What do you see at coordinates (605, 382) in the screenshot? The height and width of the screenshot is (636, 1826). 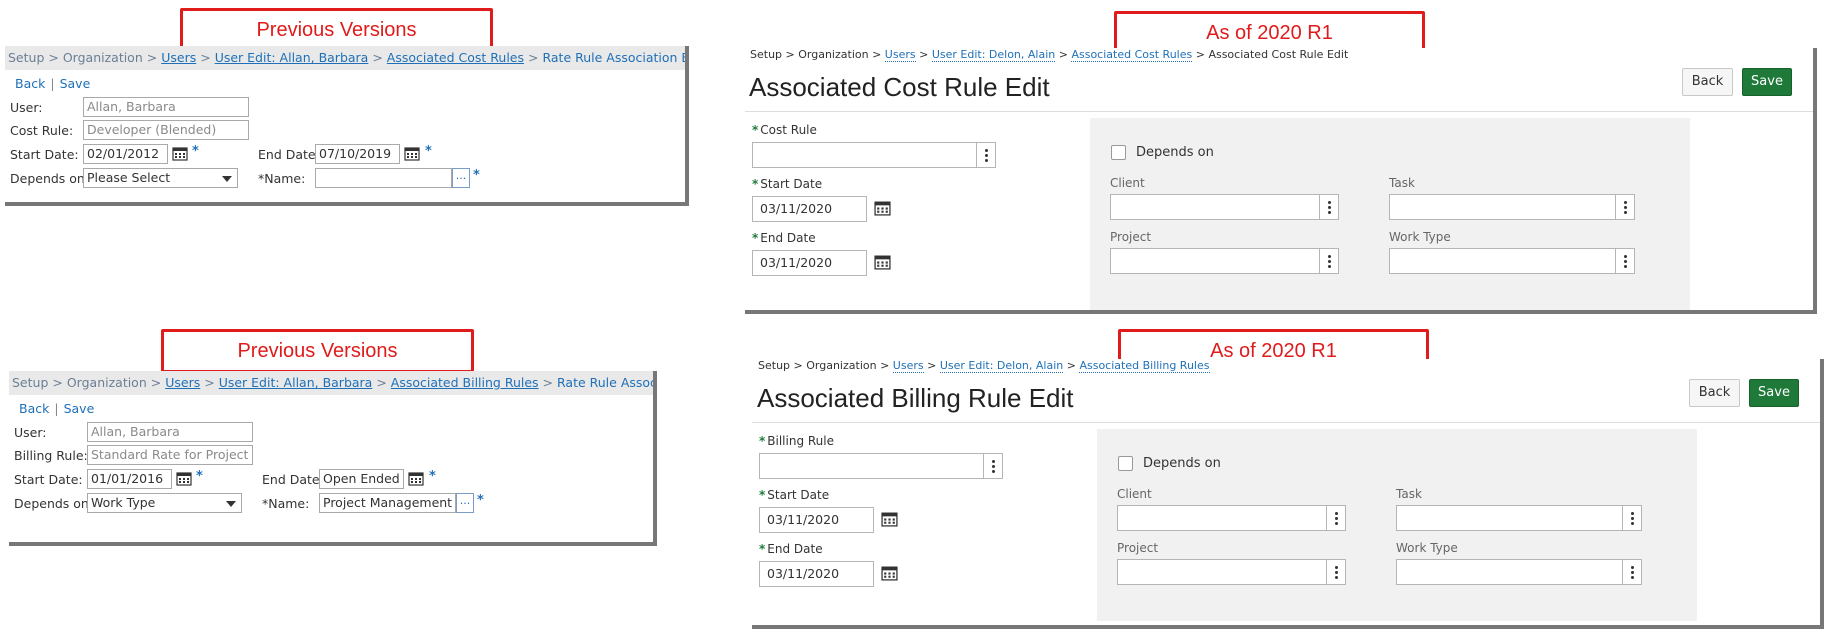 I see `breadcrumb-current: Rate Rule Association Edit` at bounding box center [605, 382].